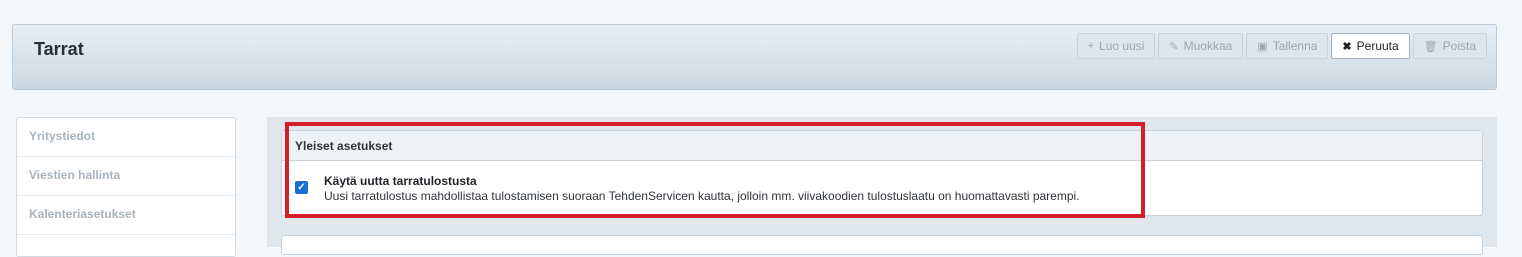 This screenshot has height=257, width=1522. What do you see at coordinates (1091, 46) in the screenshot?
I see `plus-icon: +` at bounding box center [1091, 46].